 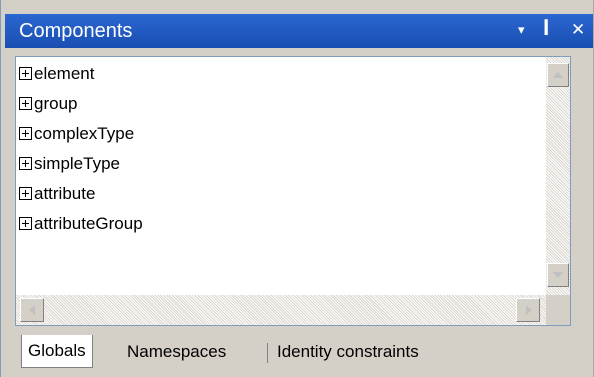 I want to click on panel-titlebar: Components ▾ ꟾ ✕, so click(x=299, y=31).